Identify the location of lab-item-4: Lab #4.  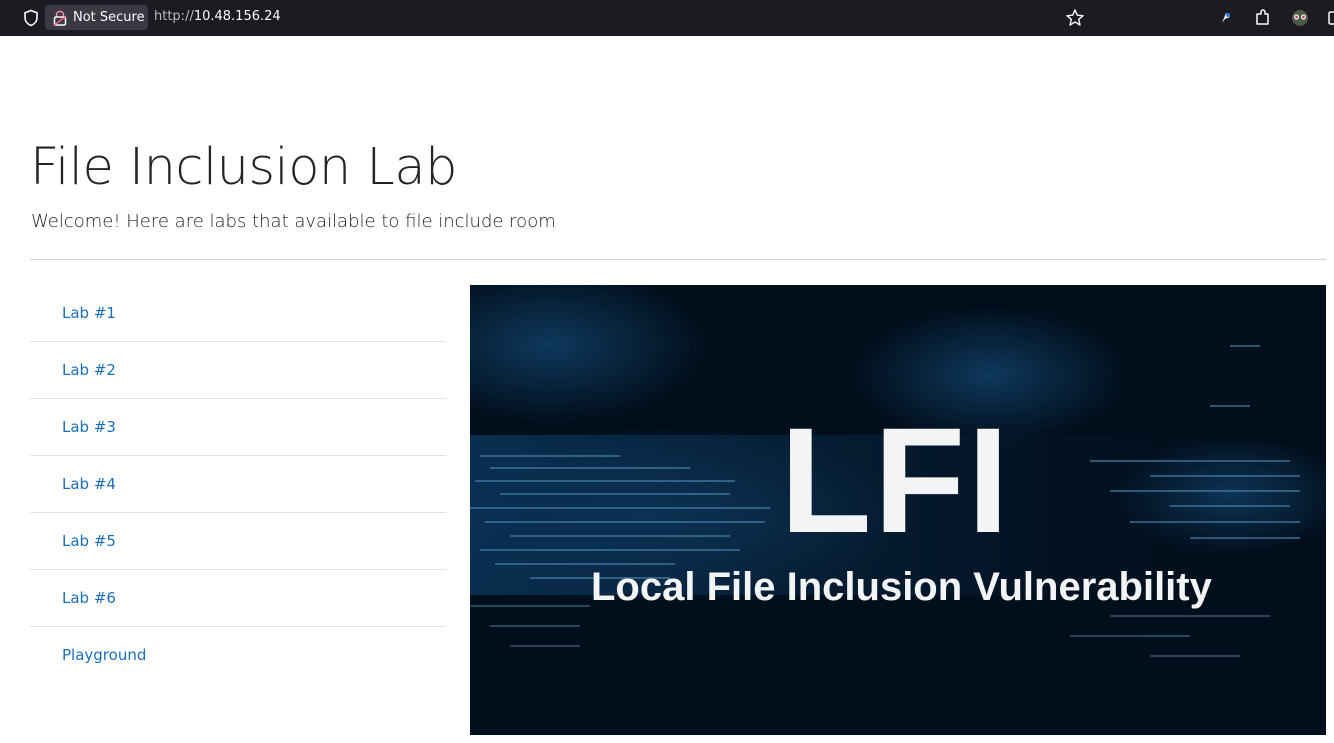
(238, 484).